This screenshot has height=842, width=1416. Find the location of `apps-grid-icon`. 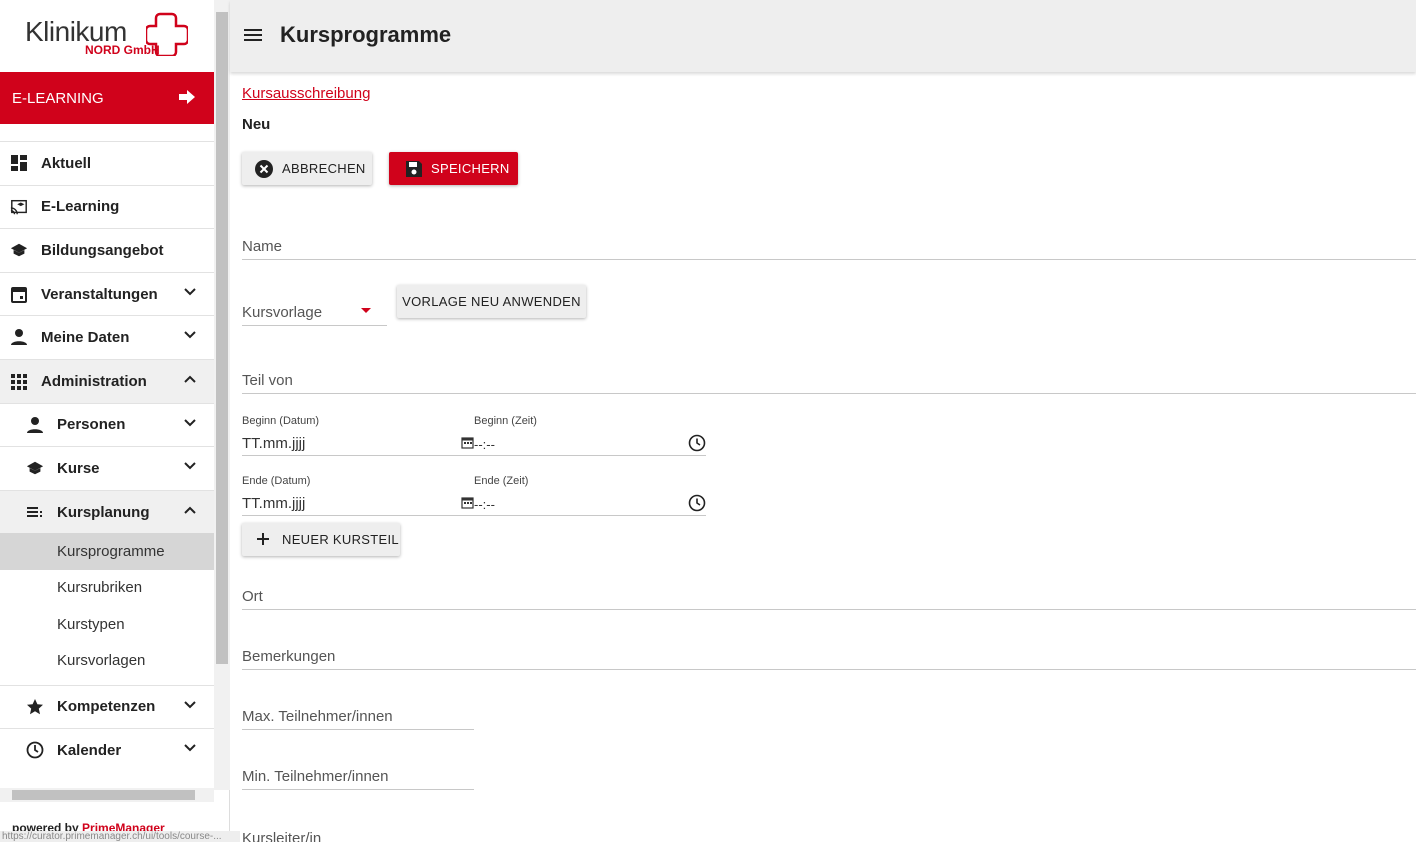

apps-grid-icon is located at coordinates (19, 381).